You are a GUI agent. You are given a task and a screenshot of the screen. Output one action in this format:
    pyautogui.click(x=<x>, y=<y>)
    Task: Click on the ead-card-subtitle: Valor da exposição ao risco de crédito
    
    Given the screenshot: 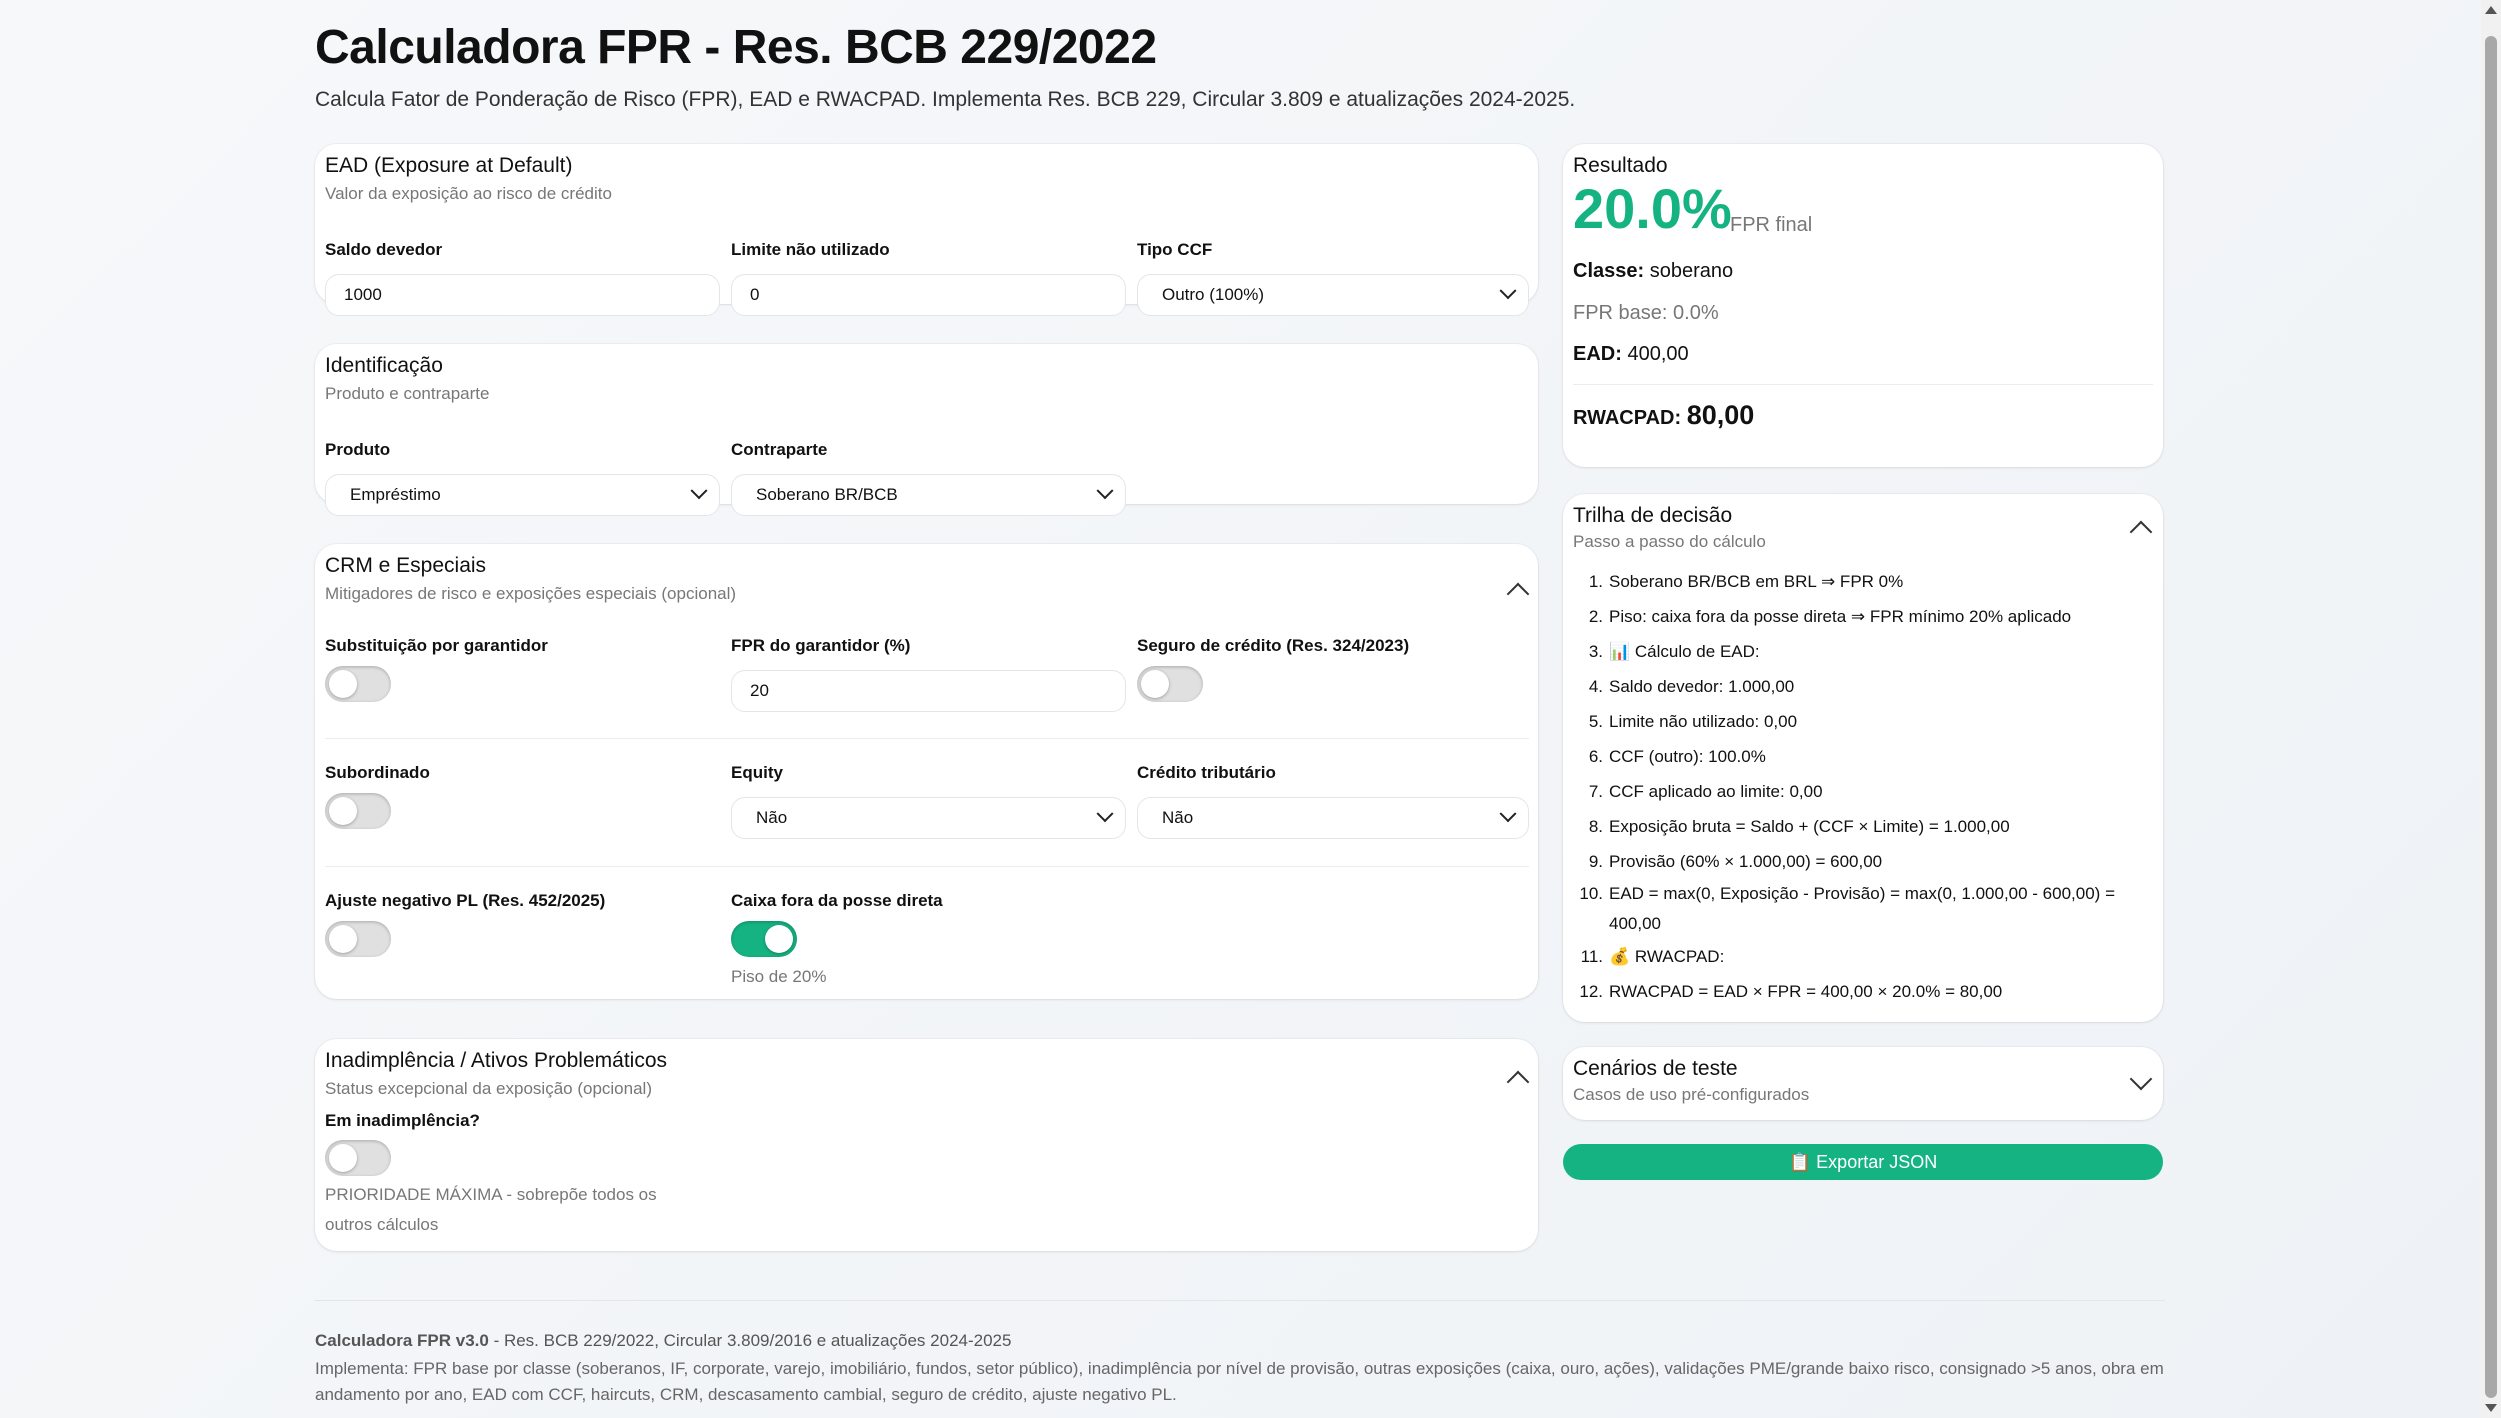 What is the action you would take?
    pyautogui.click(x=468, y=193)
    